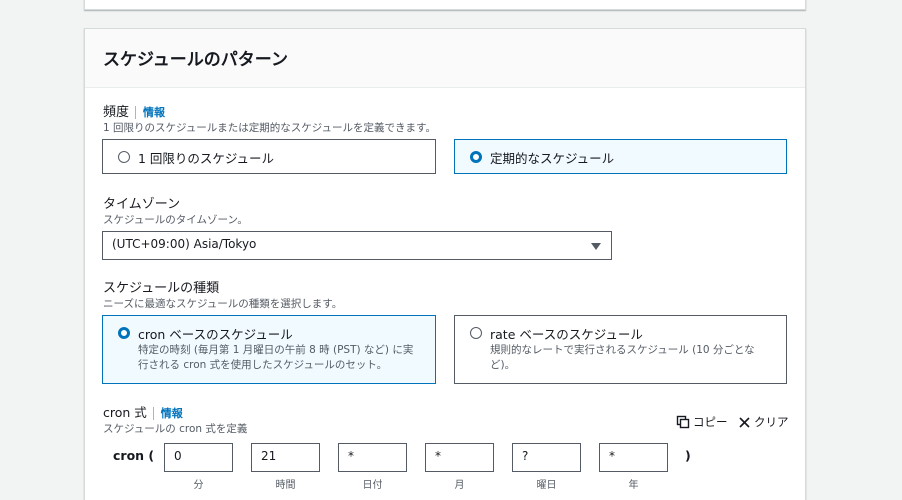 This screenshot has height=500, width=902. Describe the element at coordinates (620, 156) in the screenshot. I see `recurring-schedule-option: 定期的なスケジュール` at that location.